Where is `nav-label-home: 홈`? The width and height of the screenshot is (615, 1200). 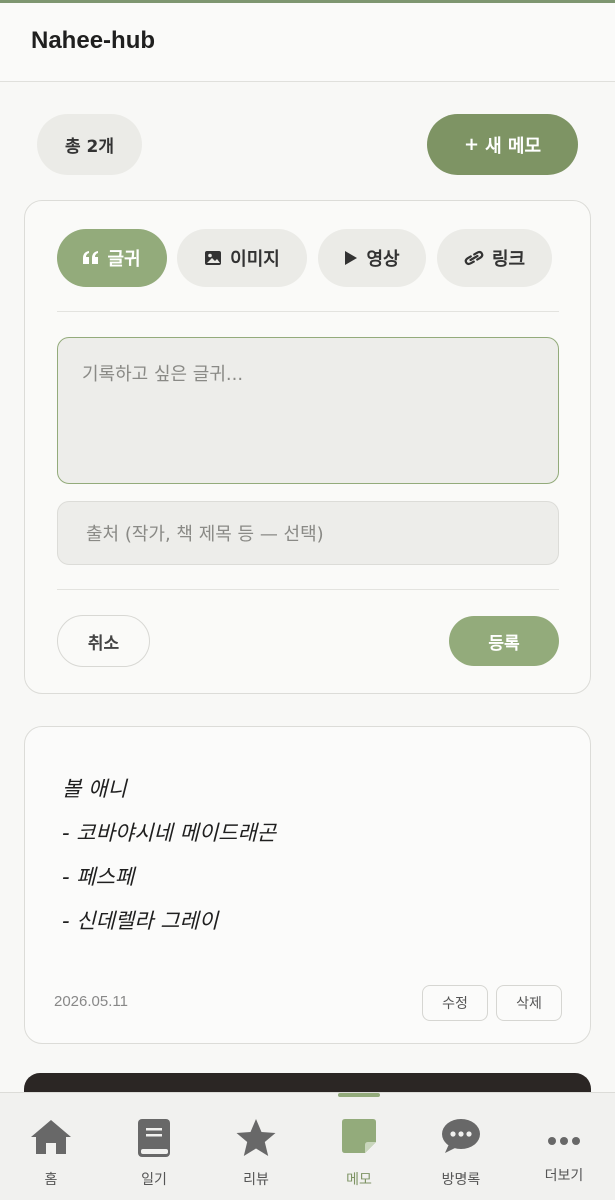
nav-label-home: 홈 is located at coordinates (51, 1180).